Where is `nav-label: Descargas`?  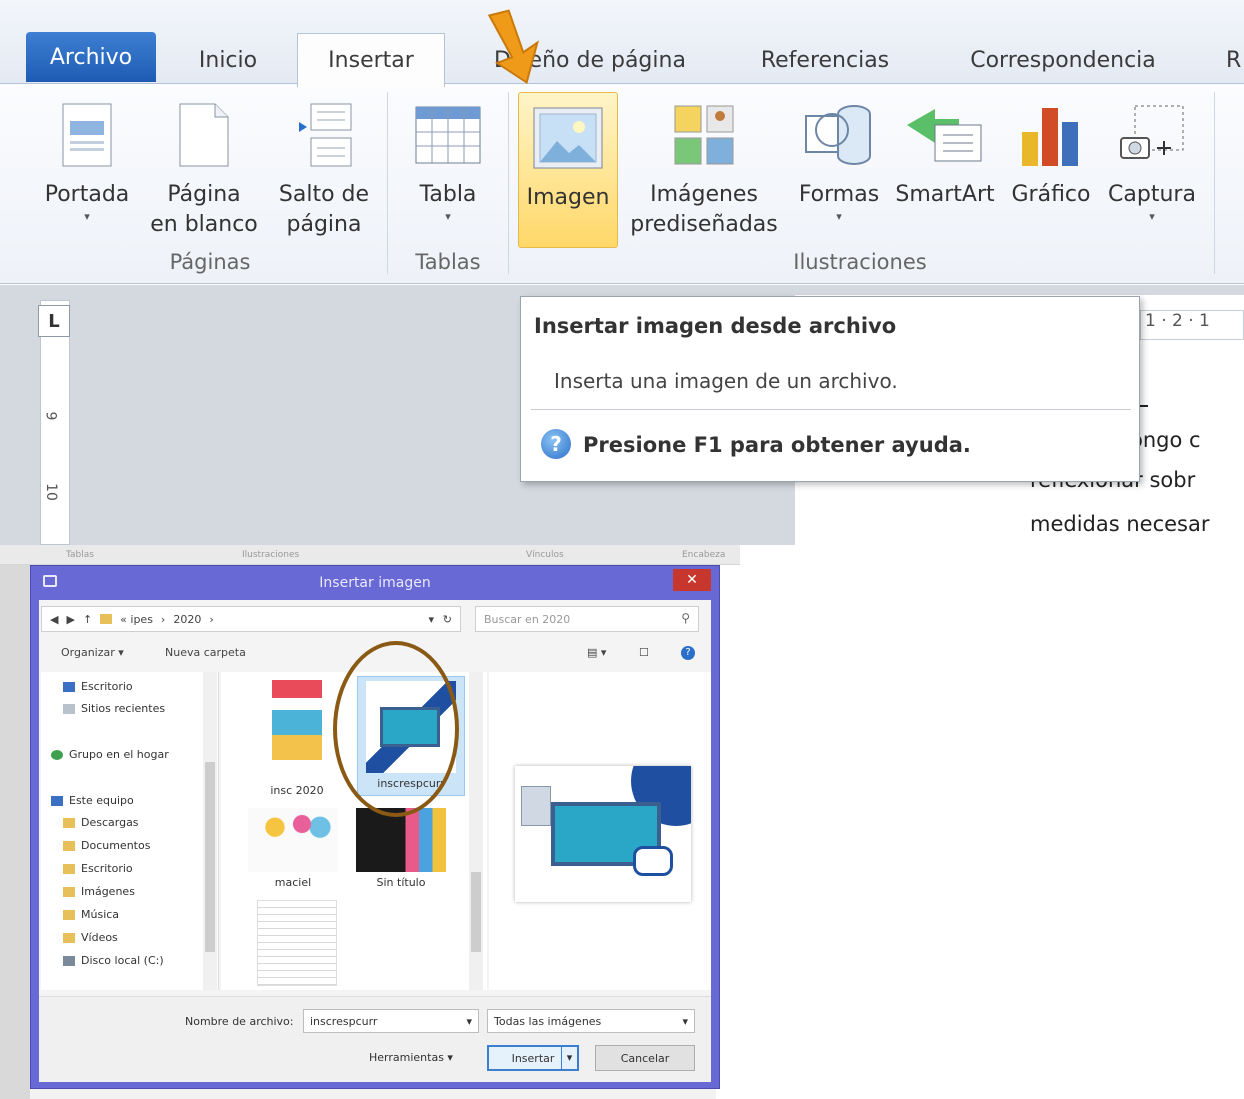 nav-label: Descargas is located at coordinates (110, 822).